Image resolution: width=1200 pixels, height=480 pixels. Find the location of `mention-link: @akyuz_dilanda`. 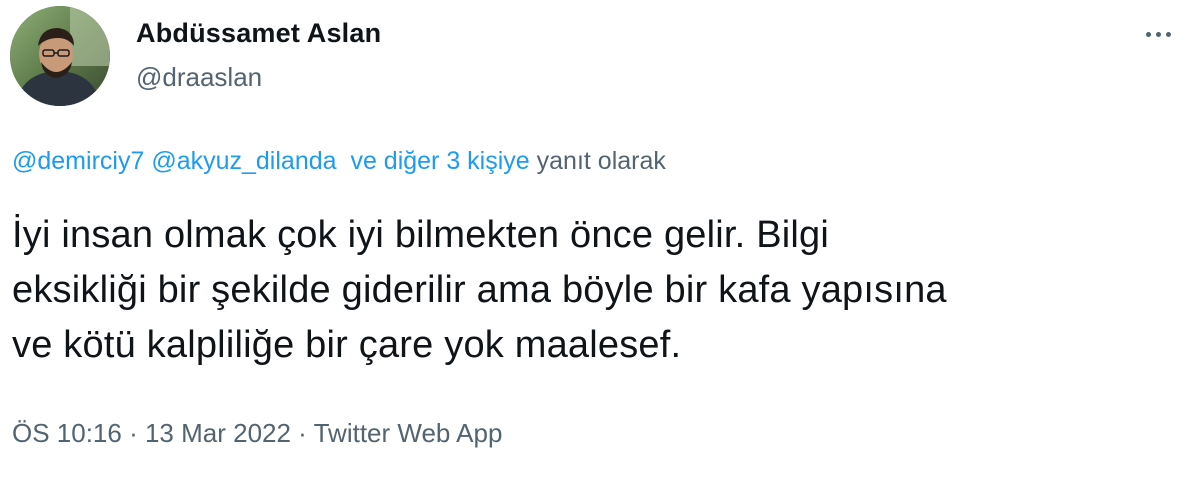

mention-link: @akyuz_dilanda is located at coordinates (243, 161).